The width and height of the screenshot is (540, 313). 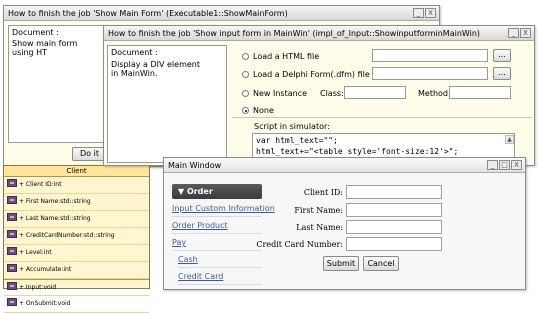 I want to click on document-text: Show main form using HT, so click(x=45, y=48).